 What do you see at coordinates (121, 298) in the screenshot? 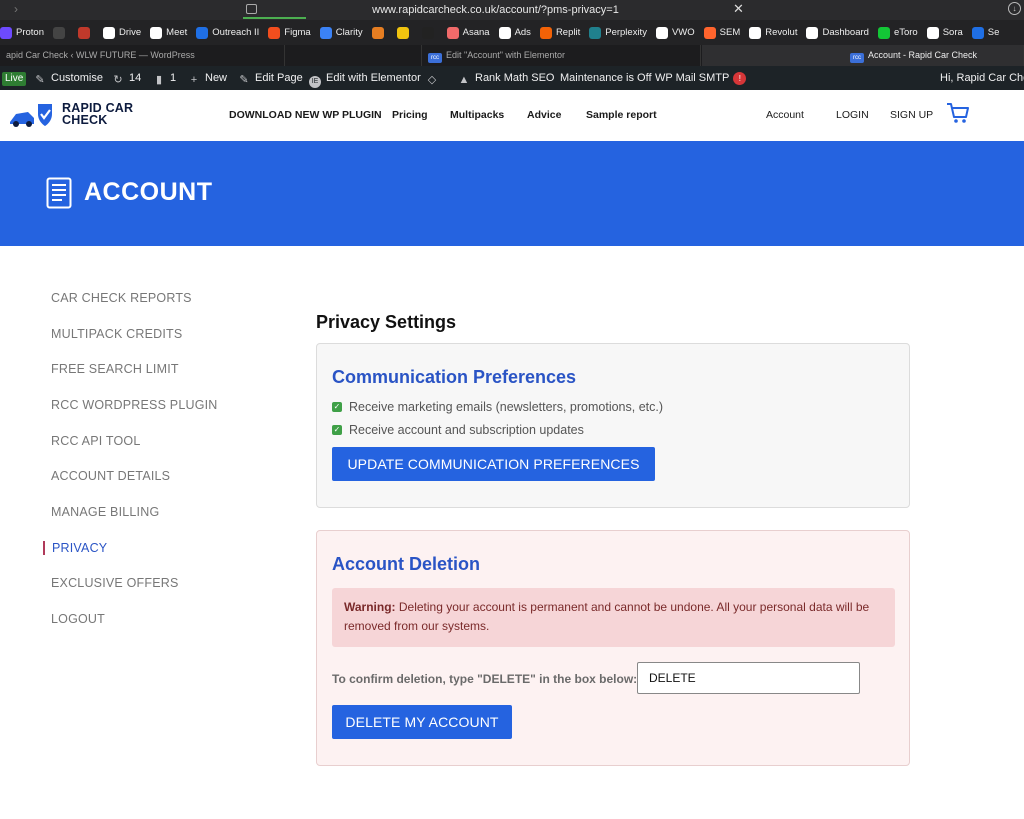
I see `sidebar-item-car-check-reports: CAR CHECK REPORTS` at bounding box center [121, 298].